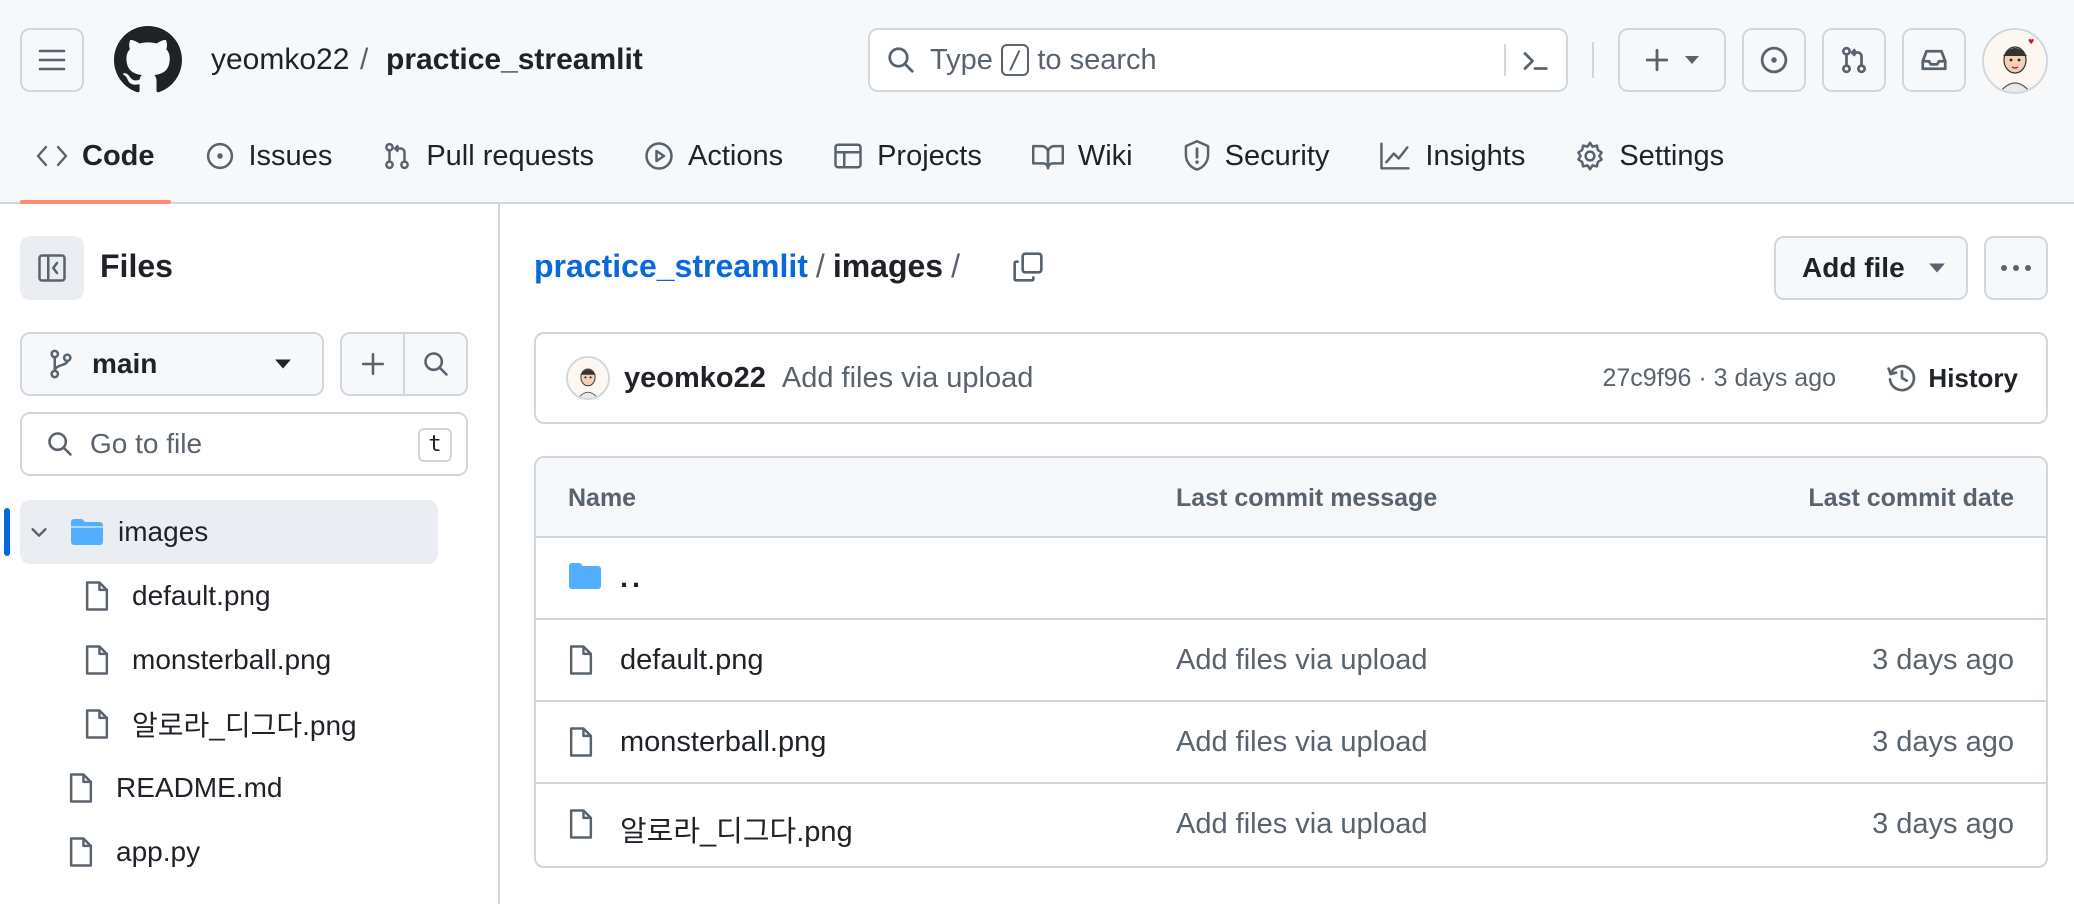 The height and width of the screenshot is (904, 2074). I want to click on commit-author-avatar, so click(588, 378).